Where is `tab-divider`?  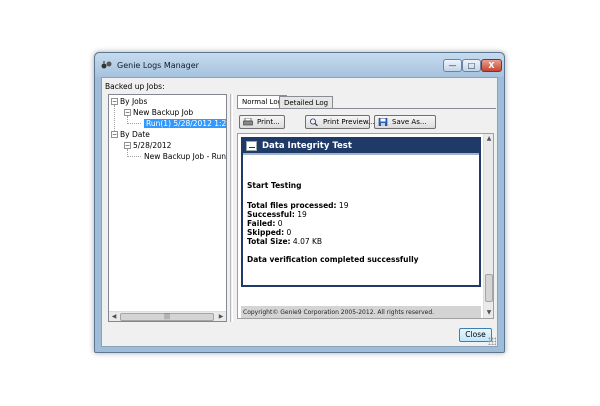 tab-divider is located at coordinates (366, 108).